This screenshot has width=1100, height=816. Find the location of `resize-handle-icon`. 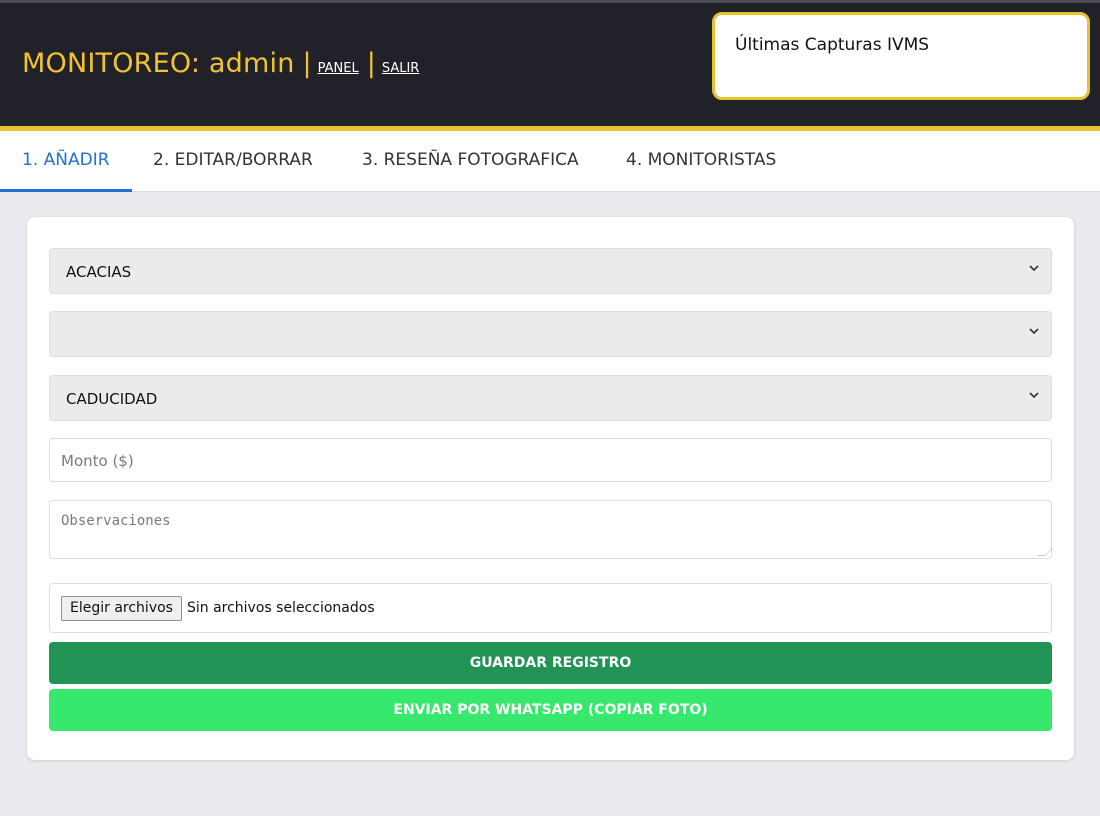

resize-handle-icon is located at coordinates (1045, 552).